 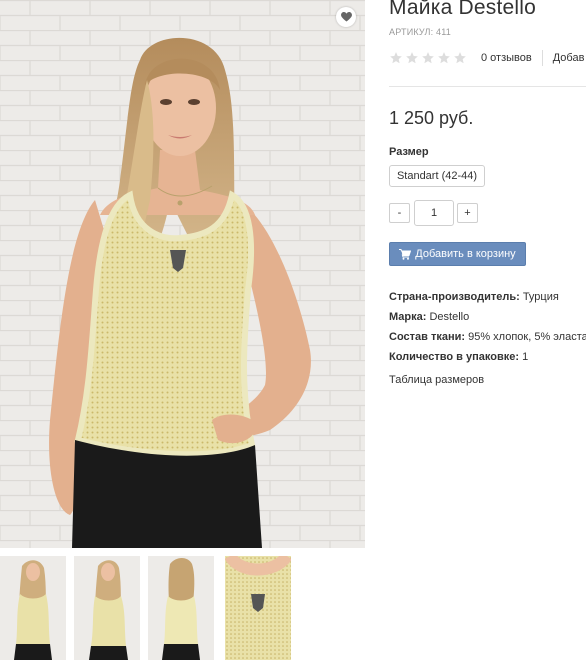 I want to click on attribute-fabric: Состав ткани: 95% хлопок, 5% эластан, so click(x=487, y=337).